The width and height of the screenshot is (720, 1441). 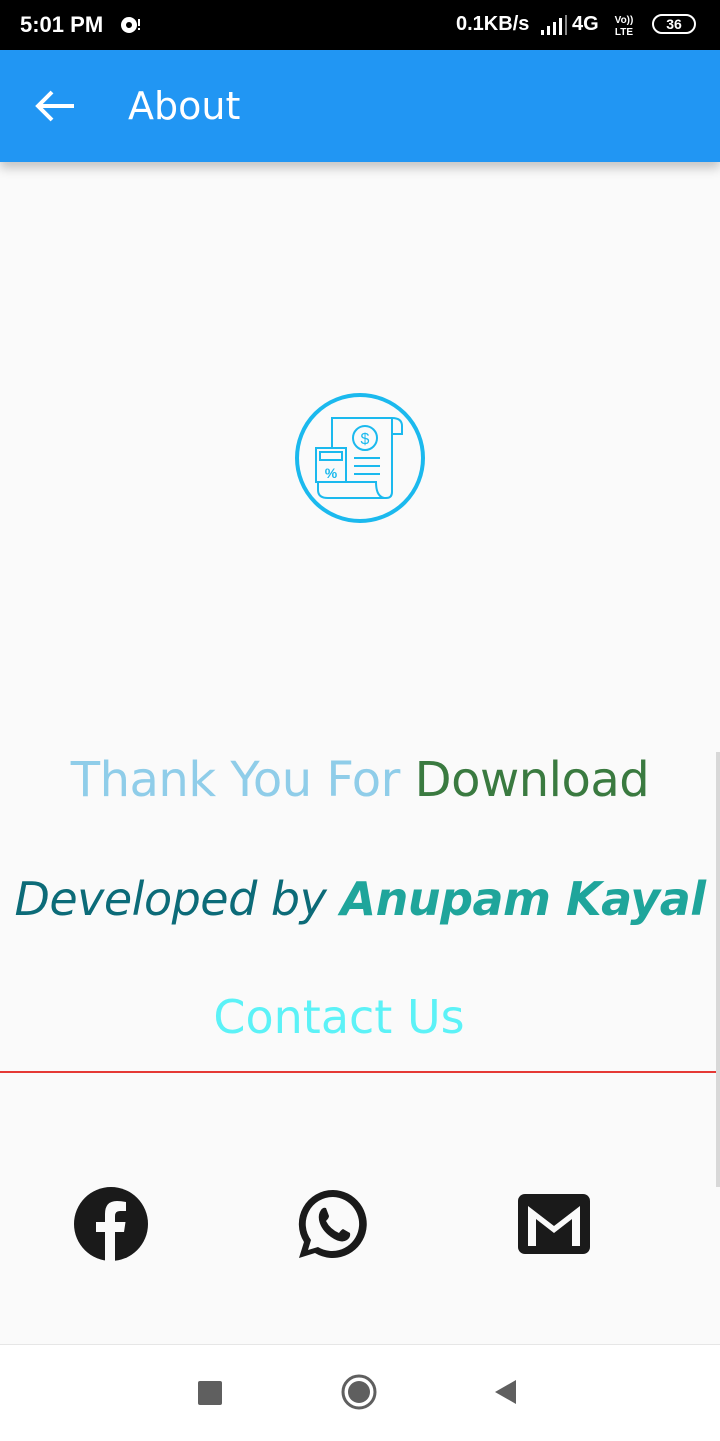 I want to click on volte-icon: Vo)) LTE, so click(x=624, y=26).